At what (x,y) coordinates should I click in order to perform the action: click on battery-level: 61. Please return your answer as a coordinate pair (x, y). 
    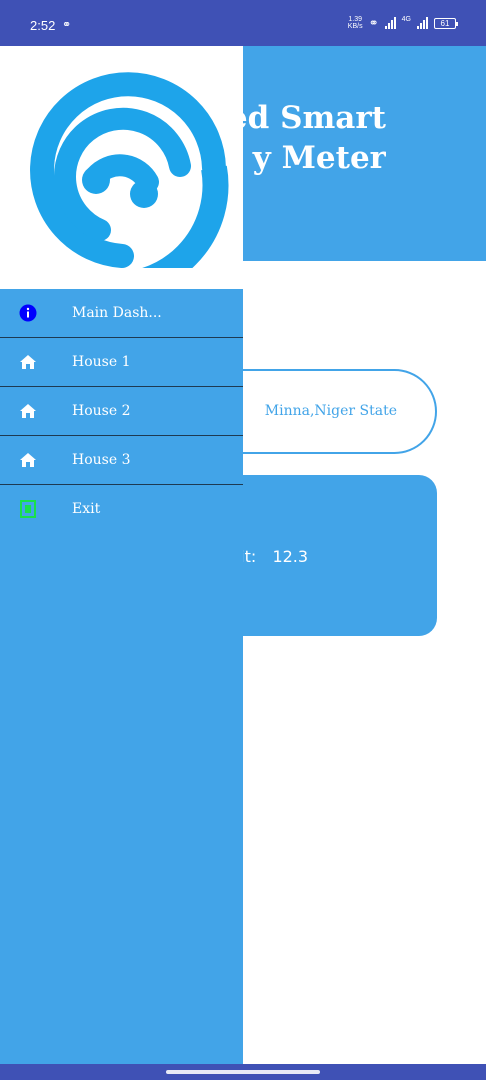
    Looking at the image, I should click on (445, 23).